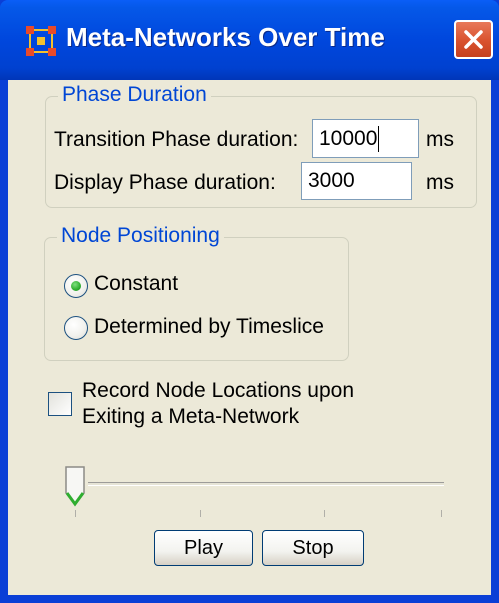  What do you see at coordinates (75, 486) in the screenshot?
I see `slider-thumb` at bounding box center [75, 486].